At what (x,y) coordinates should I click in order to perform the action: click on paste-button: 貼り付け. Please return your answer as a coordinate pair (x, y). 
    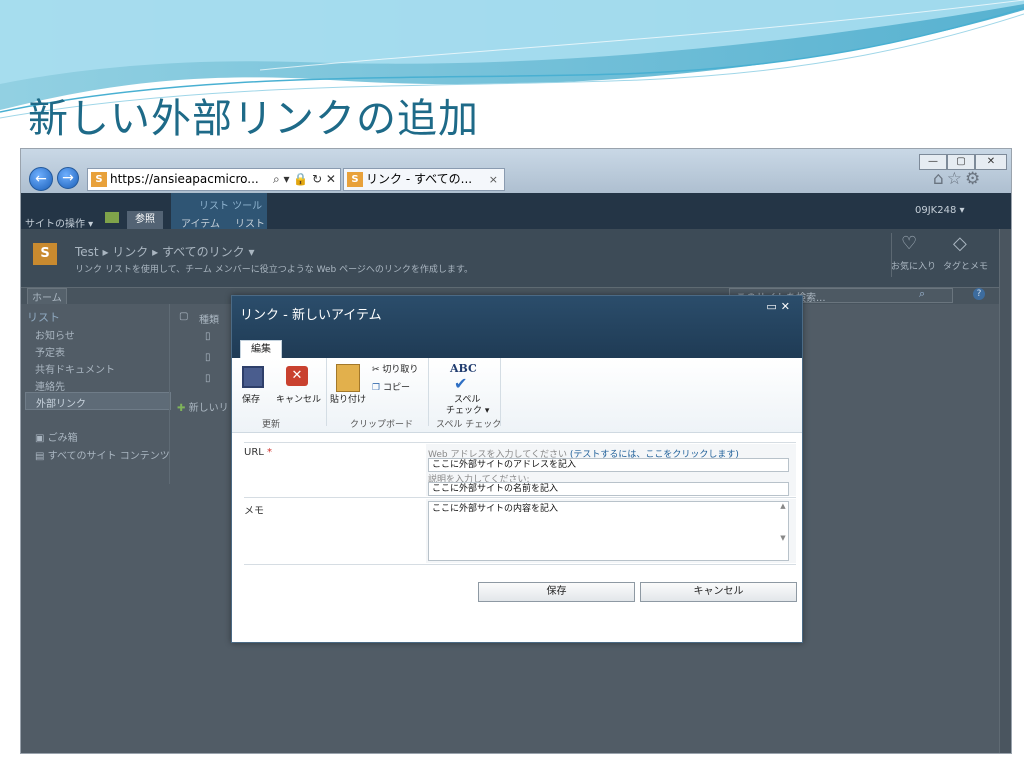
    Looking at the image, I should click on (348, 398).